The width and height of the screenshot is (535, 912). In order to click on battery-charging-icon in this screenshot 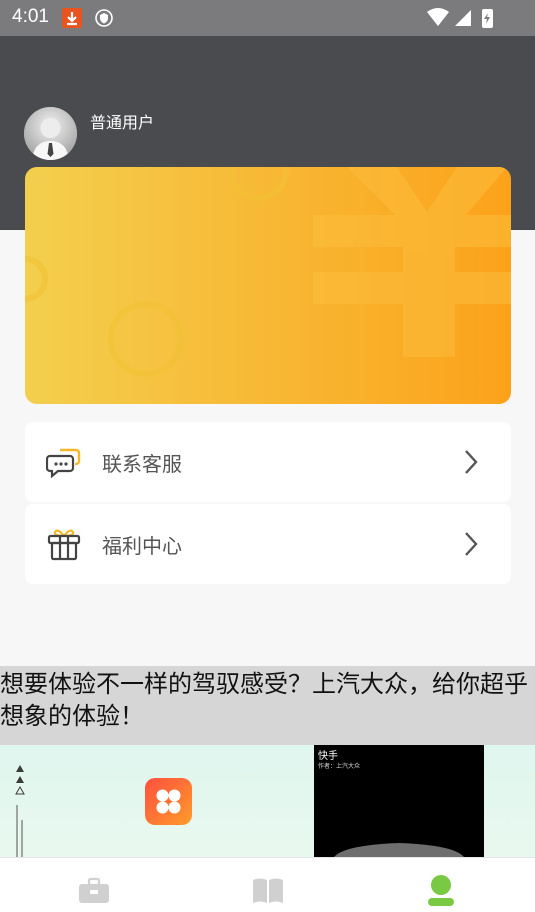, I will do `click(487, 18)`.